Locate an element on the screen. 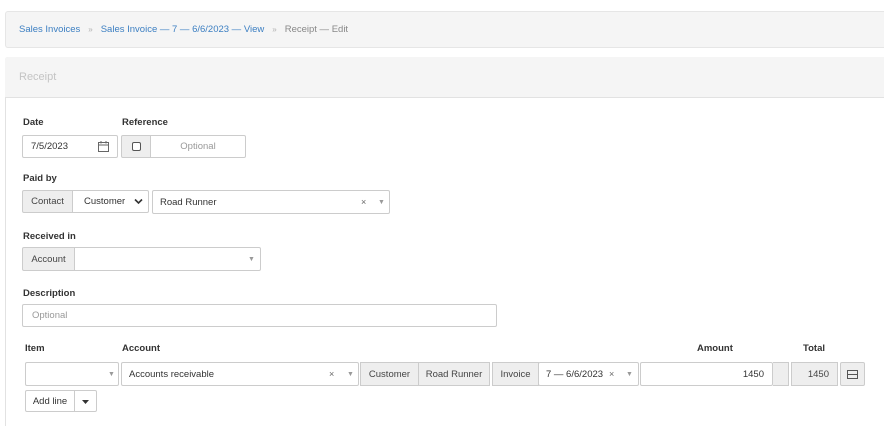 The image size is (884, 426). panel-title: Receipt is located at coordinates (444, 77).